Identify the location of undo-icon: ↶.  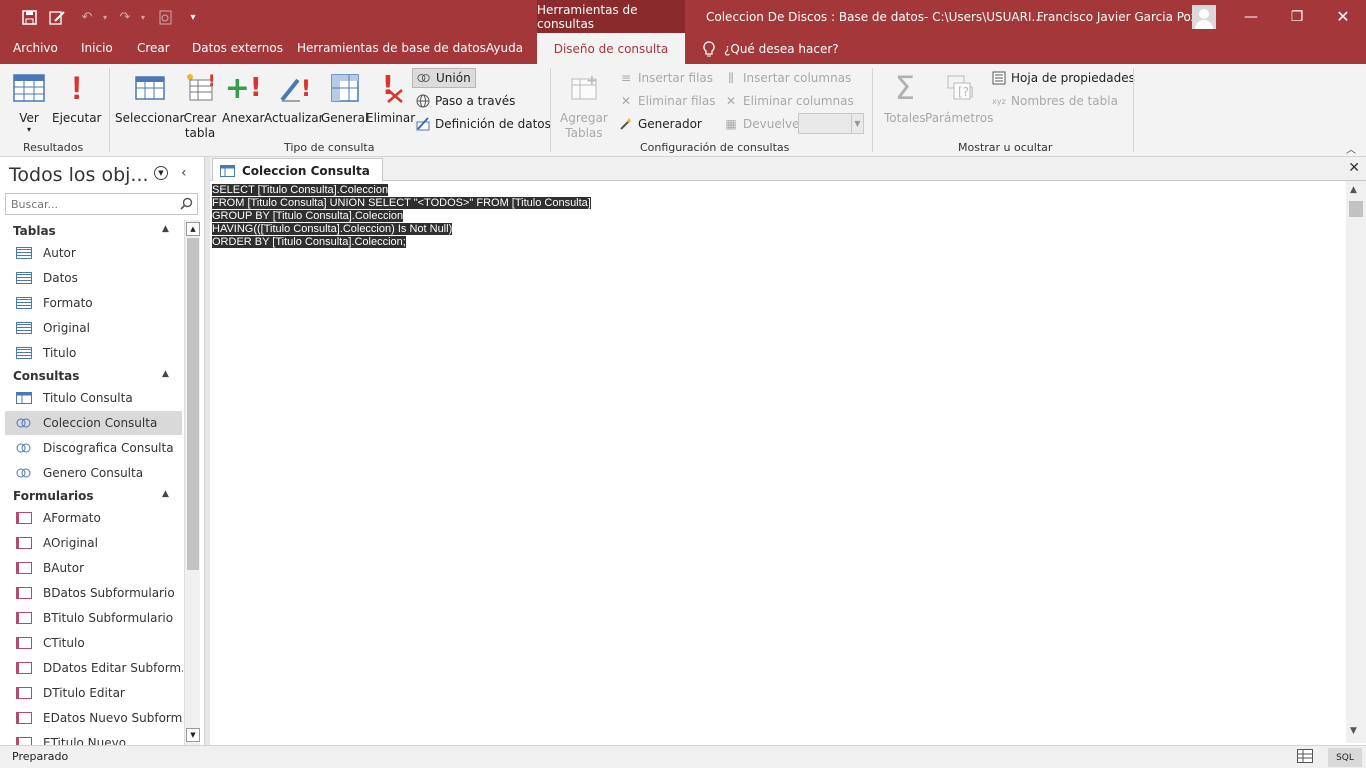
(87, 17).